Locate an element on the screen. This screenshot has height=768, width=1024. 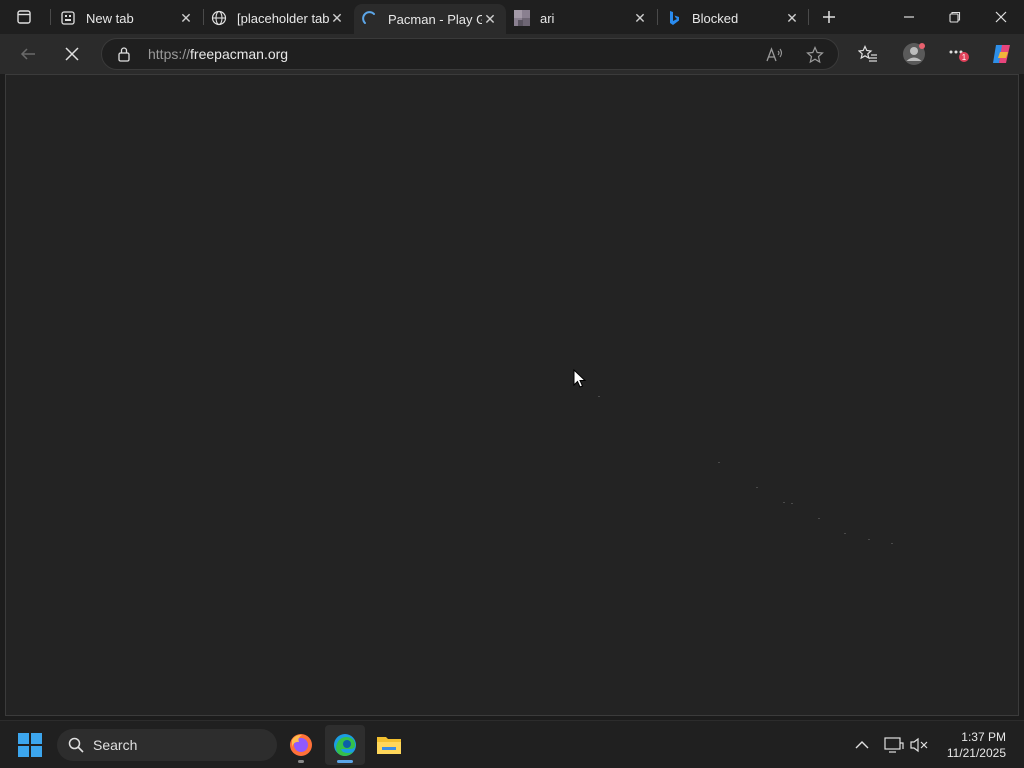
tab-new-tab: New tab ✕ is located at coordinates (127, 18).